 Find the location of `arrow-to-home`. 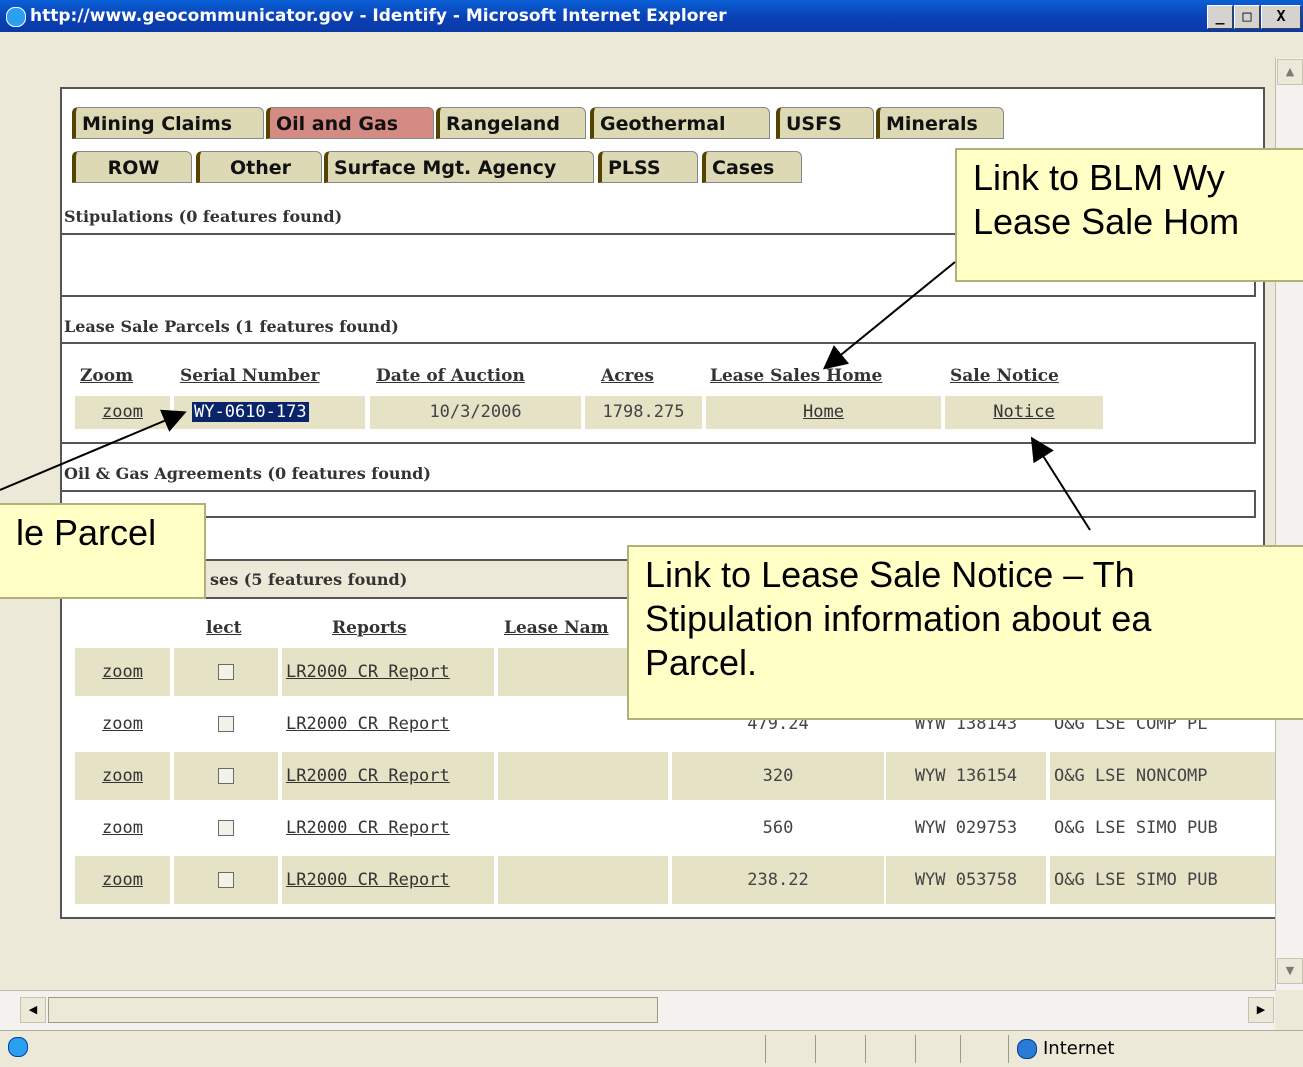

arrow-to-home is located at coordinates (889, 315).